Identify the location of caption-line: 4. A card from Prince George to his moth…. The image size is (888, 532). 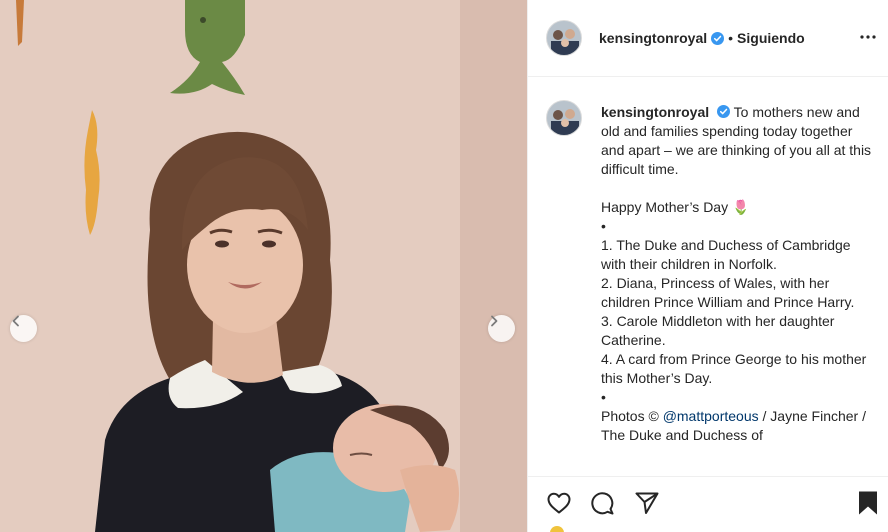
(734, 368).